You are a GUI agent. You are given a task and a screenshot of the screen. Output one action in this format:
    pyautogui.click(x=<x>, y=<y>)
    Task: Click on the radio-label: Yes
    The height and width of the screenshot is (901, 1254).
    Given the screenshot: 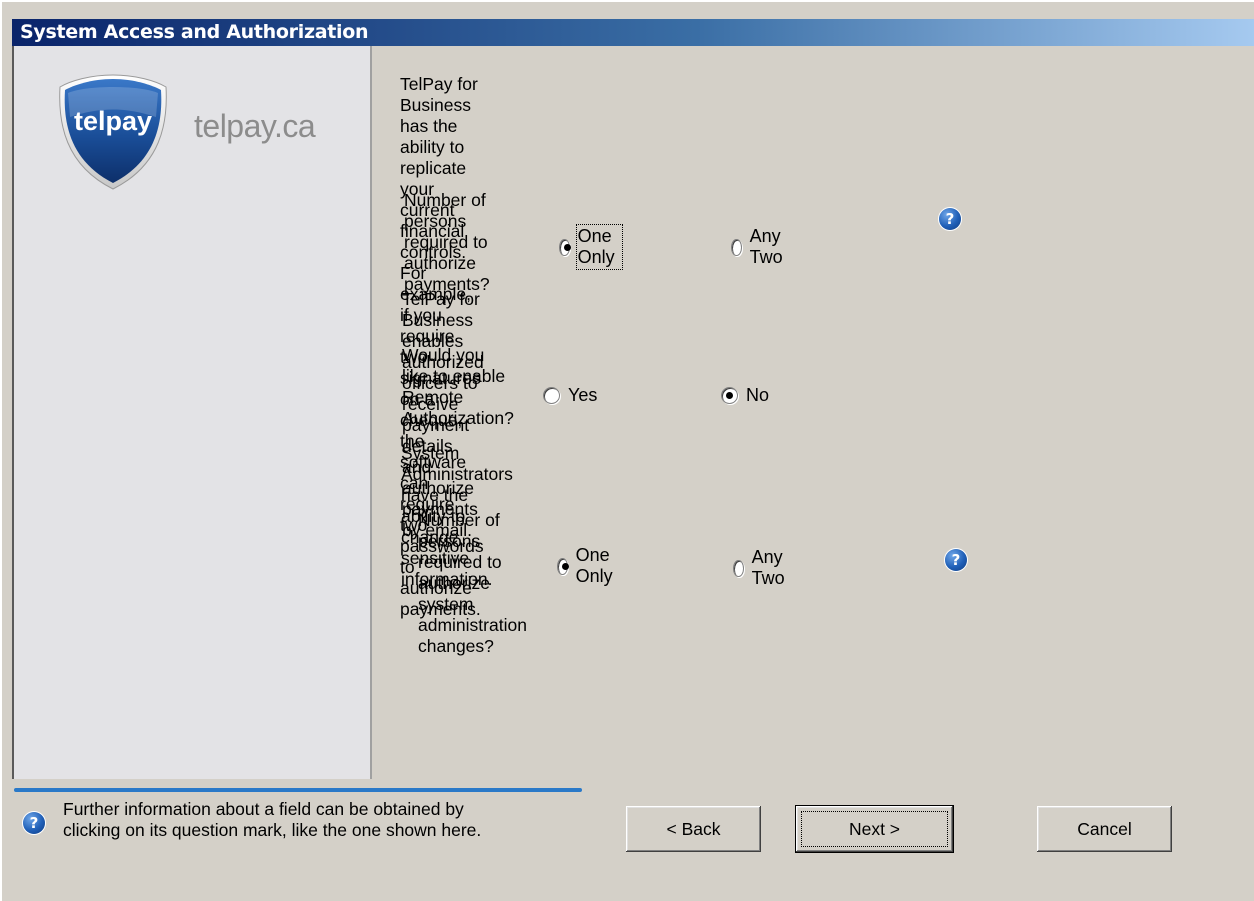 What is the action you would take?
    pyautogui.click(x=583, y=395)
    